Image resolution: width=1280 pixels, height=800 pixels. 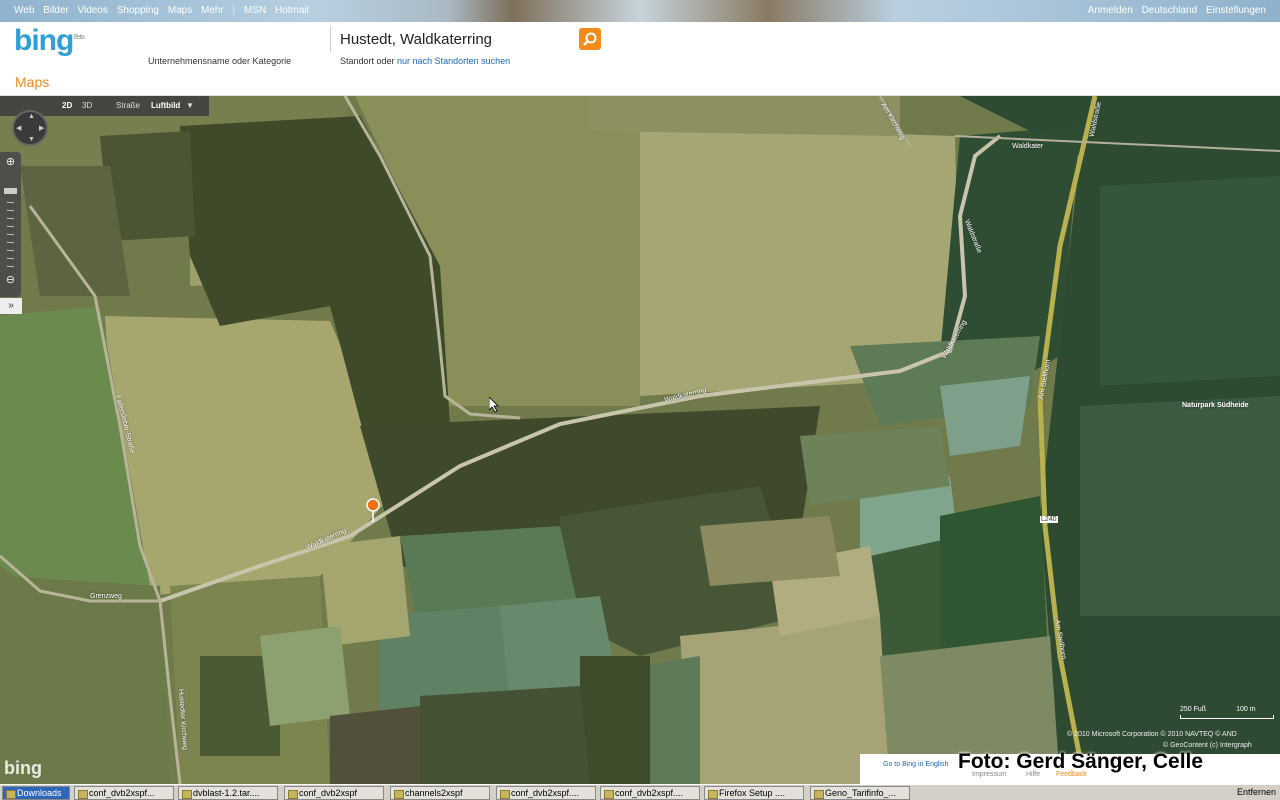 I want to click on location-search-input, so click(x=453, y=39).